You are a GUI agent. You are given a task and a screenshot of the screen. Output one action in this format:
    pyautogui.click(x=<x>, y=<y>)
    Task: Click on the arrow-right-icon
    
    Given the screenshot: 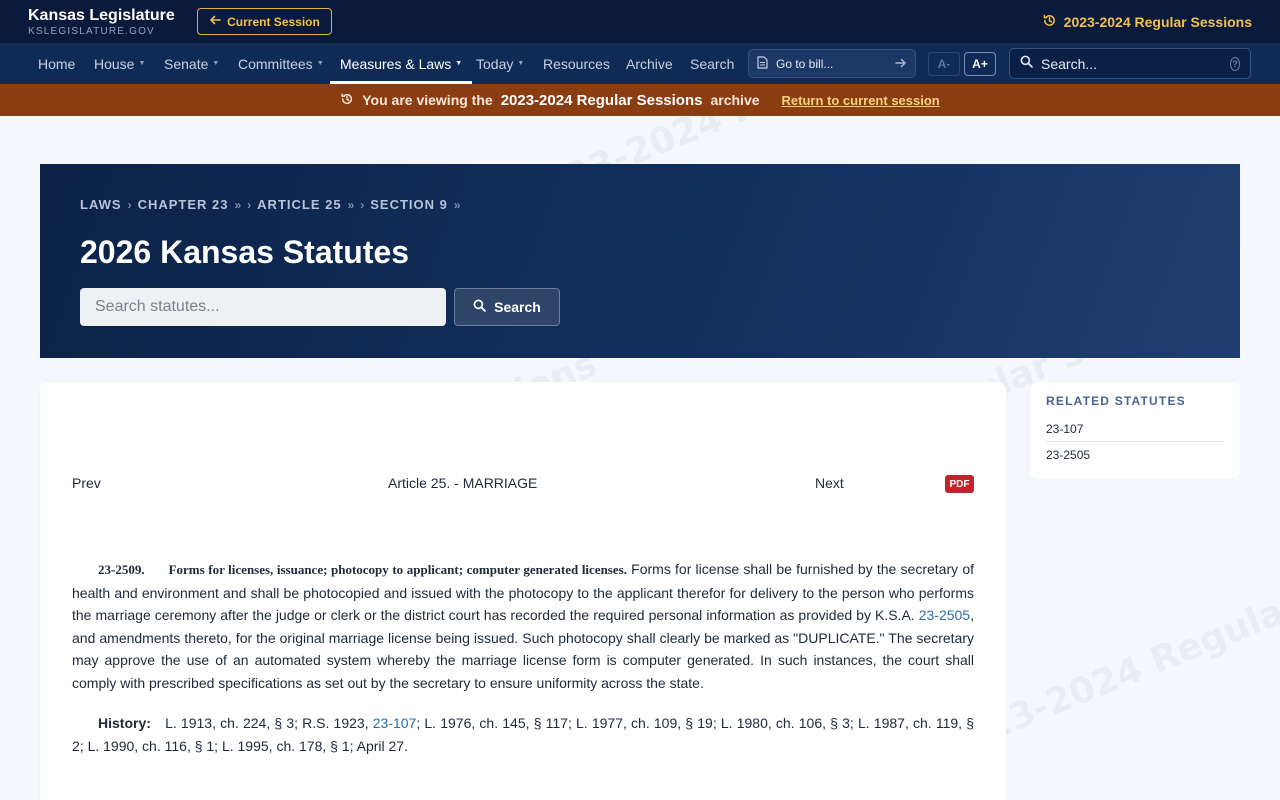 What is the action you would take?
    pyautogui.click(x=901, y=64)
    